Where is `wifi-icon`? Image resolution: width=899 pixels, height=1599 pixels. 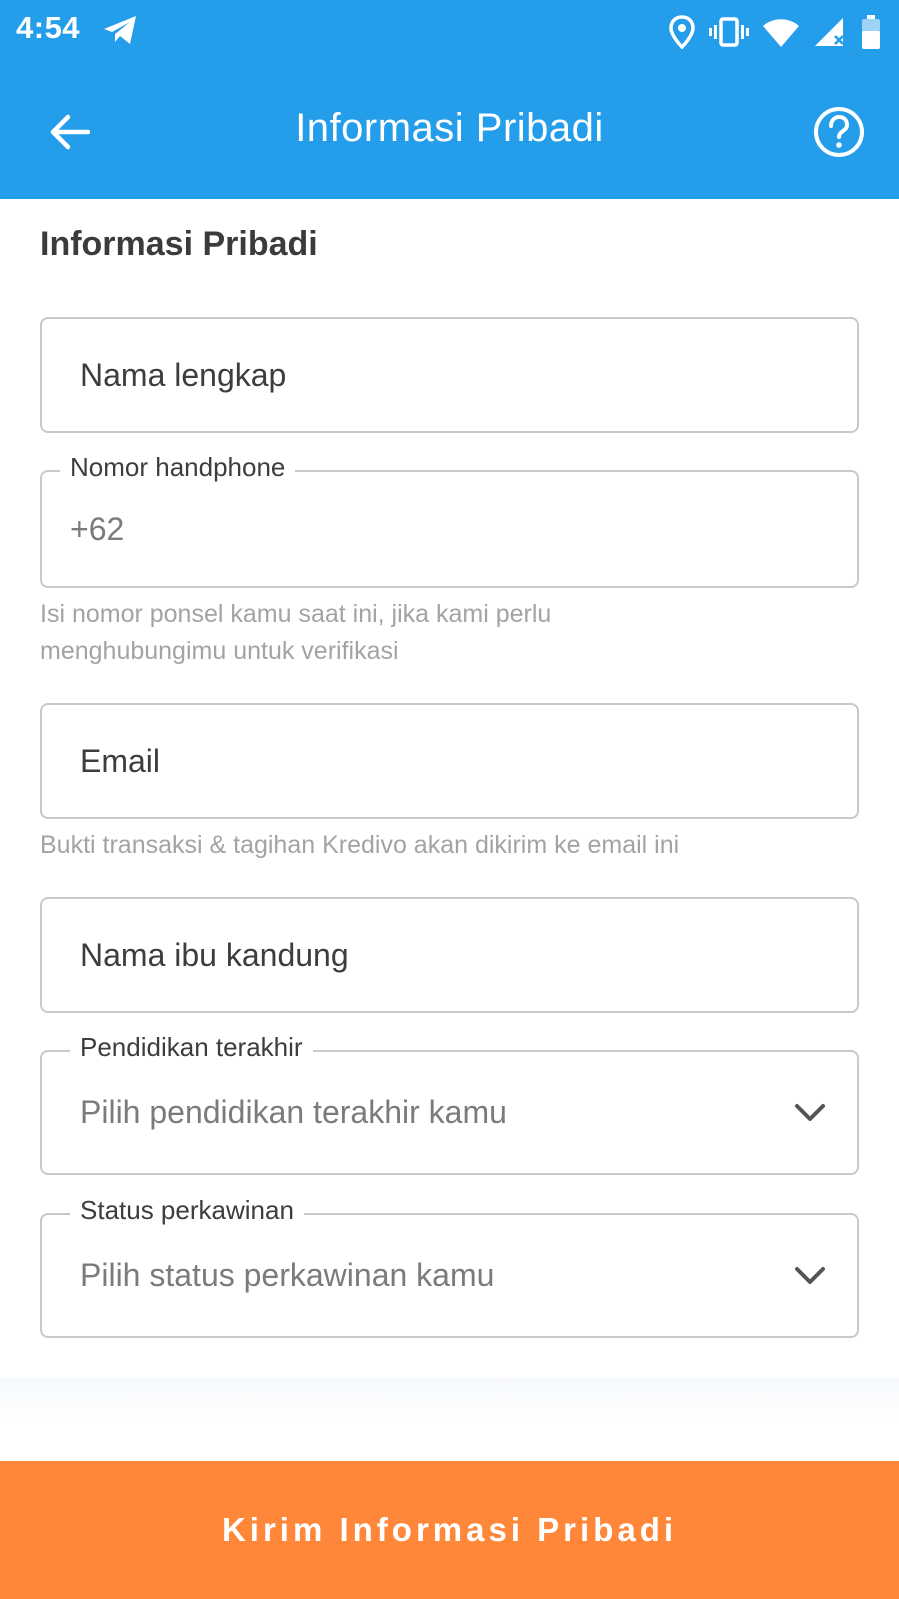 wifi-icon is located at coordinates (781, 33).